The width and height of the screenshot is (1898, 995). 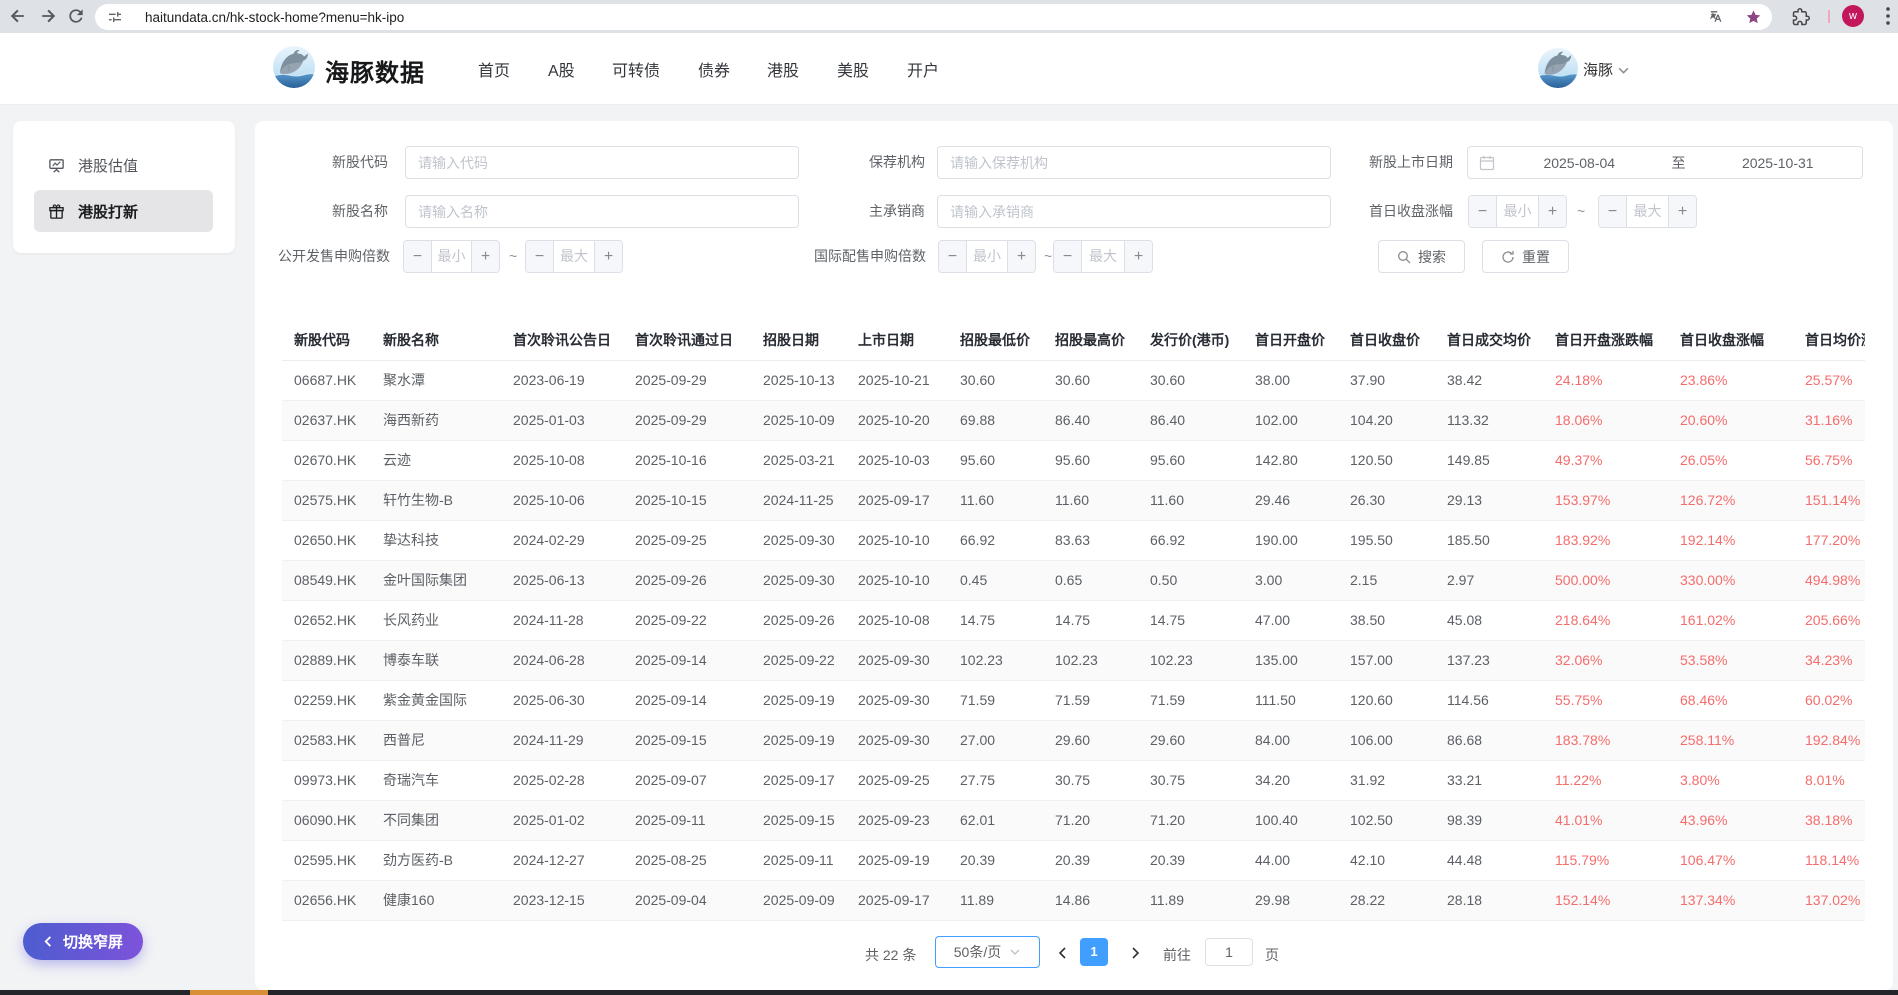 I want to click on date-to: 2025-10-31, so click(x=1778, y=163).